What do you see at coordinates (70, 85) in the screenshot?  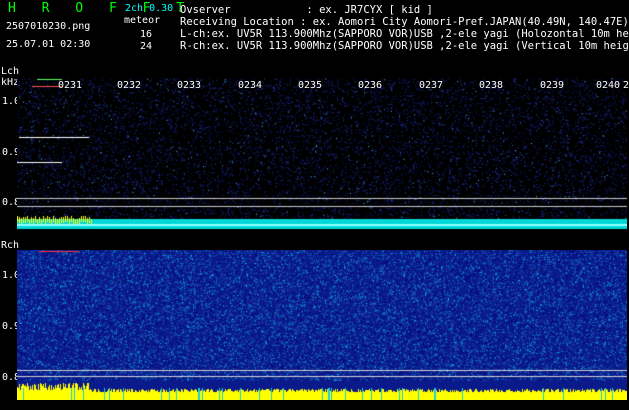 I see `time-tick-0231: 0231` at bounding box center [70, 85].